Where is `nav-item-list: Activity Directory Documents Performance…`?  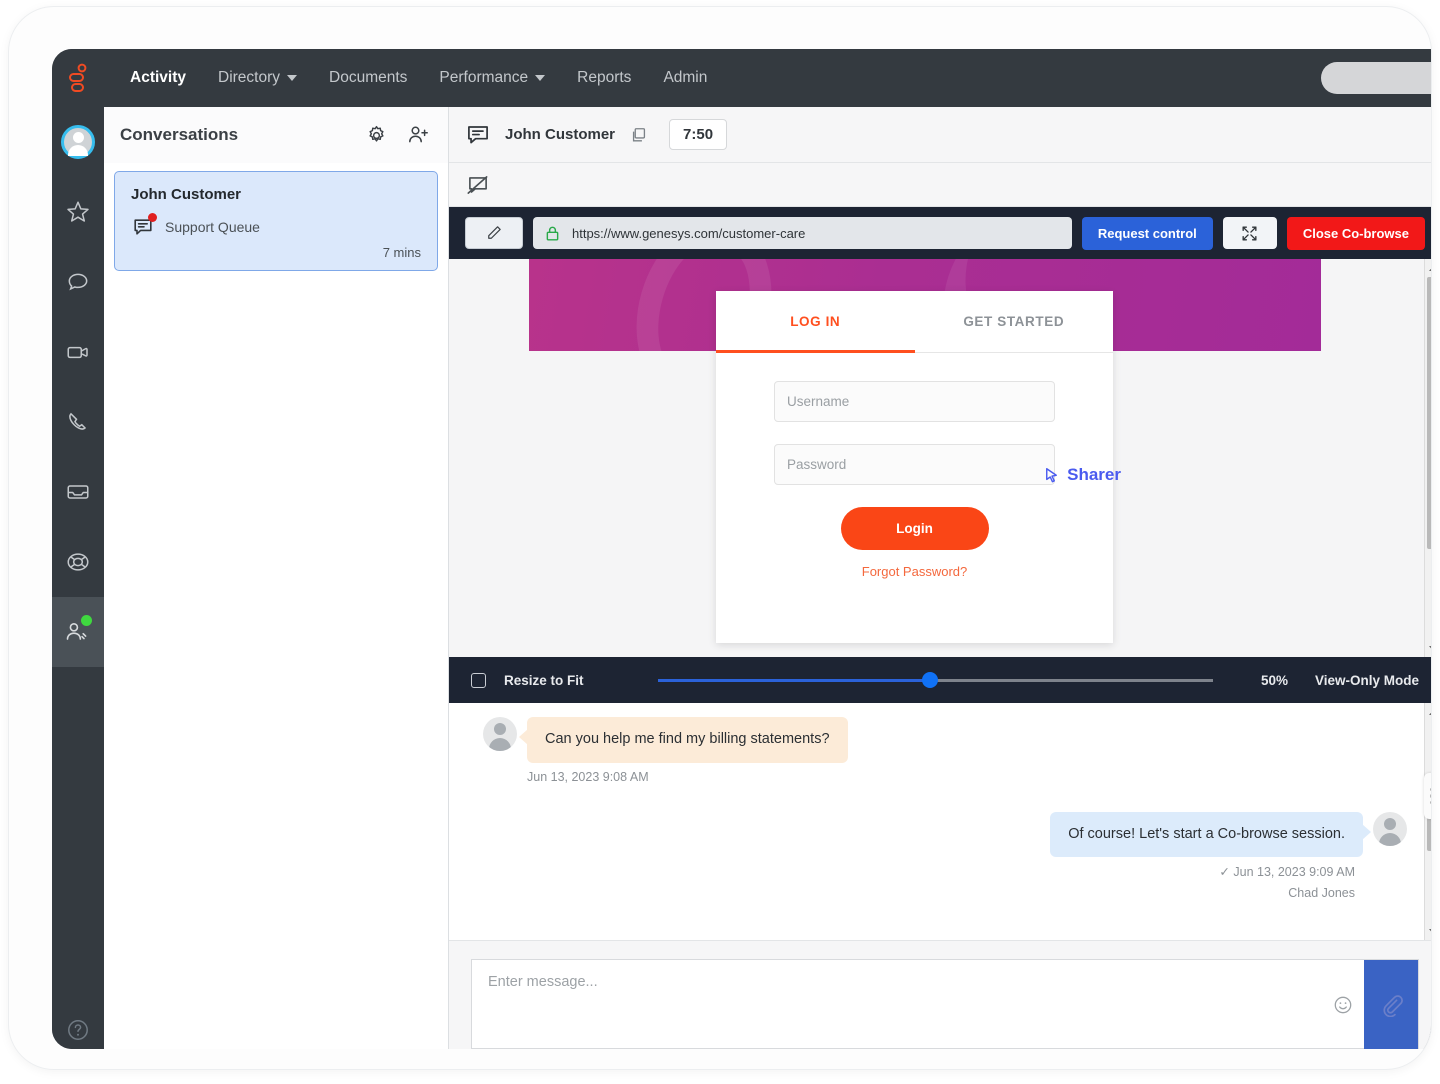
nav-item-list: Activity Directory Documents Performance… is located at coordinates (418, 78).